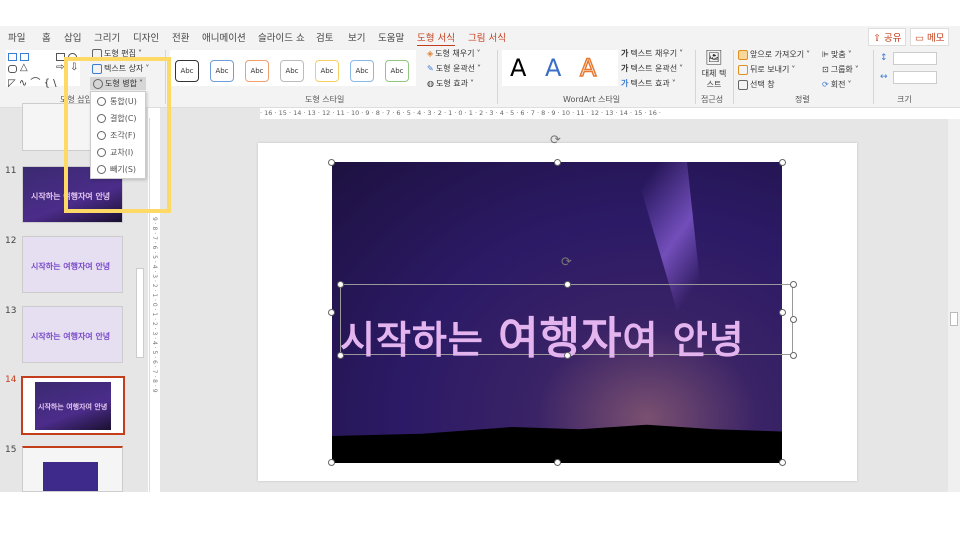  Describe the element at coordinates (802, 99) in the screenshot. I see `arrange-group-label: 정렬` at that location.